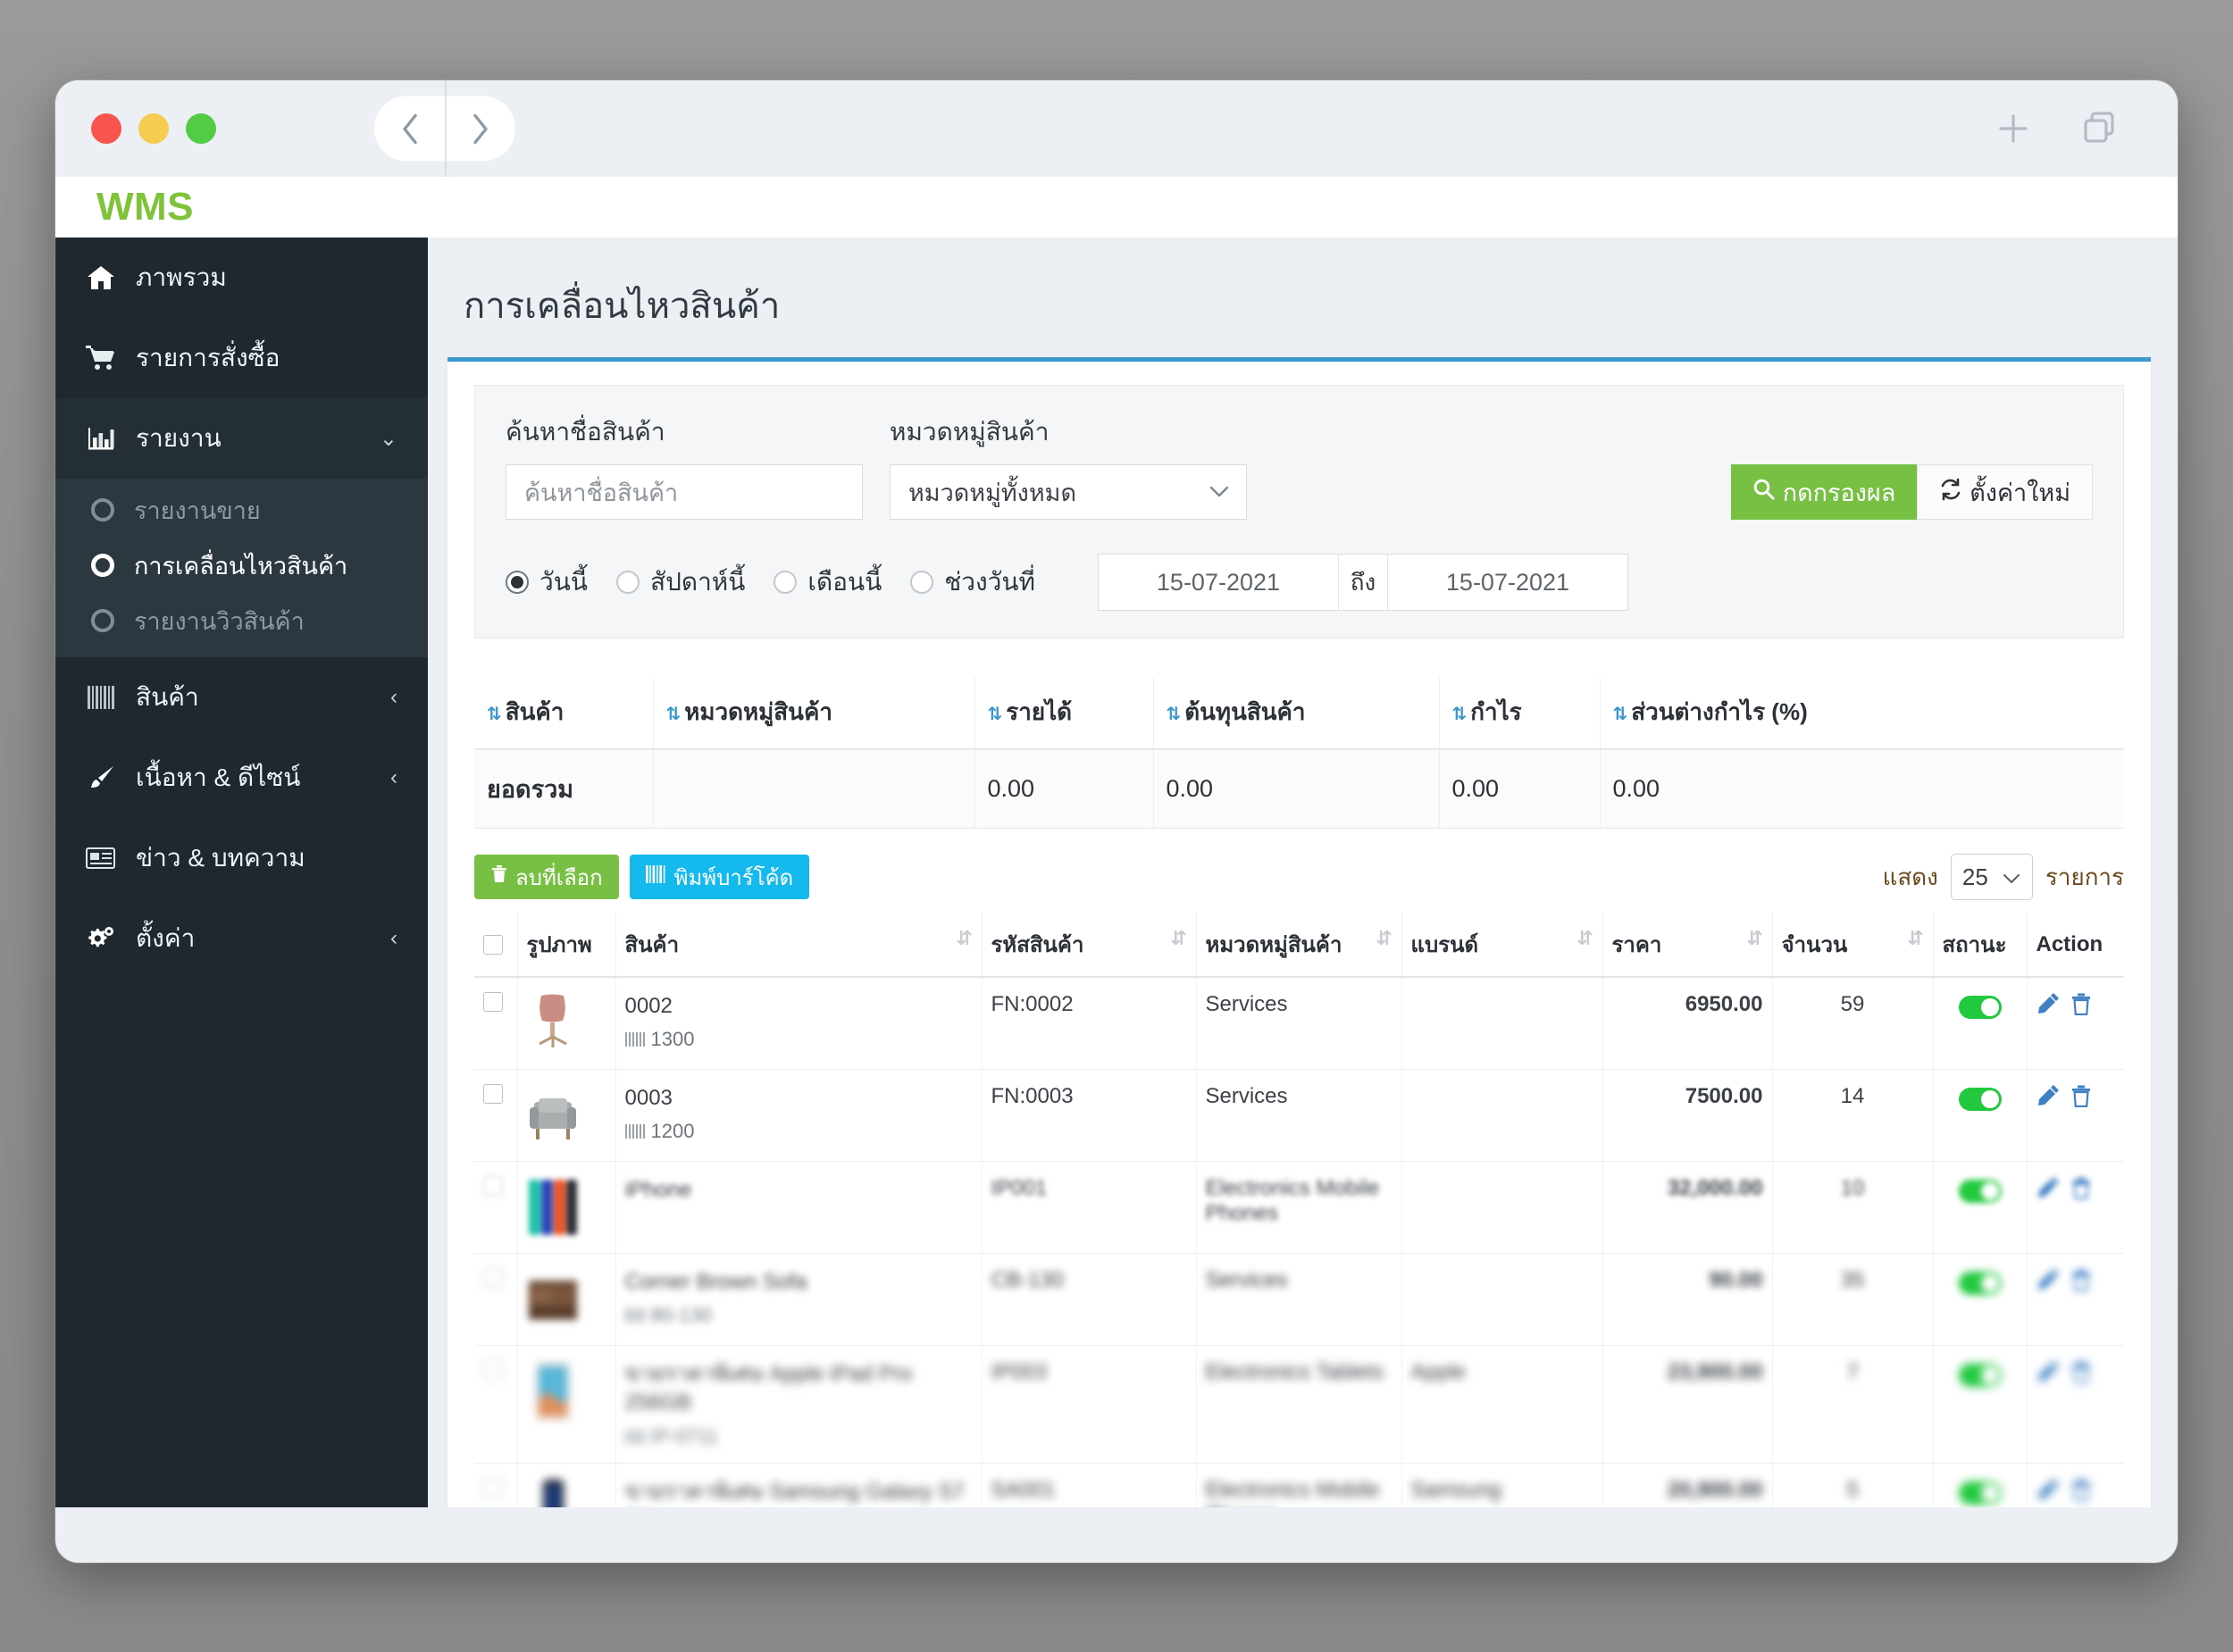 Image resolution: width=2233 pixels, height=1652 pixels. What do you see at coordinates (684, 492) in the screenshot?
I see `search-input: ค้นหาชื่อสินค้า` at bounding box center [684, 492].